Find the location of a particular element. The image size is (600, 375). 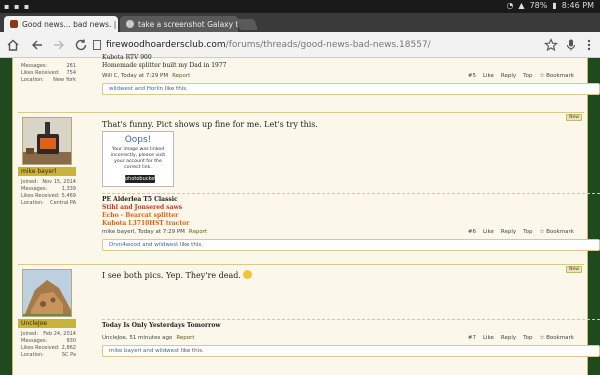

battery-percent: 78% is located at coordinates (538, 5).